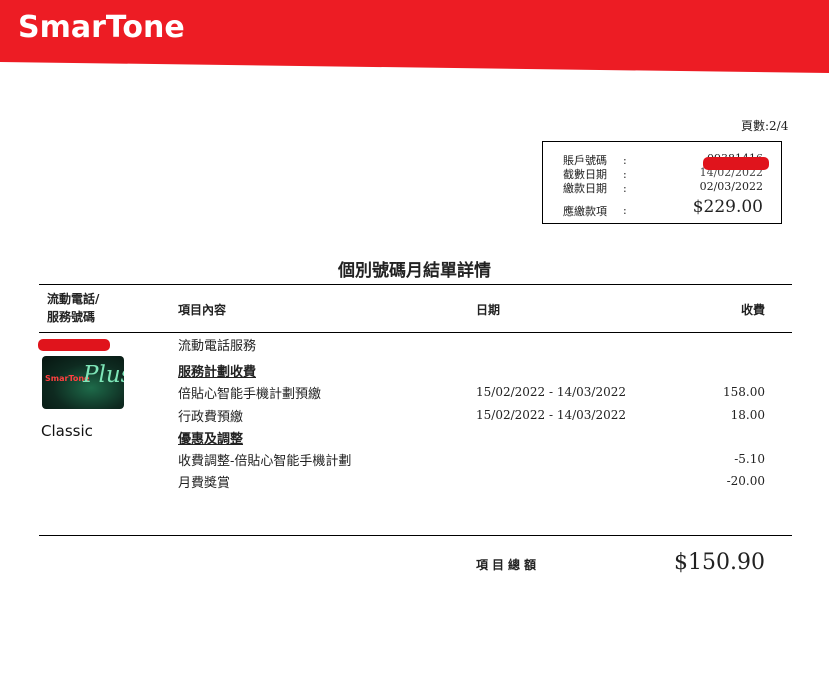 The image size is (829, 675). What do you see at coordinates (749, 459) in the screenshot?
I see `table-row-amount: -5.10` at bounding box center [749, 459].